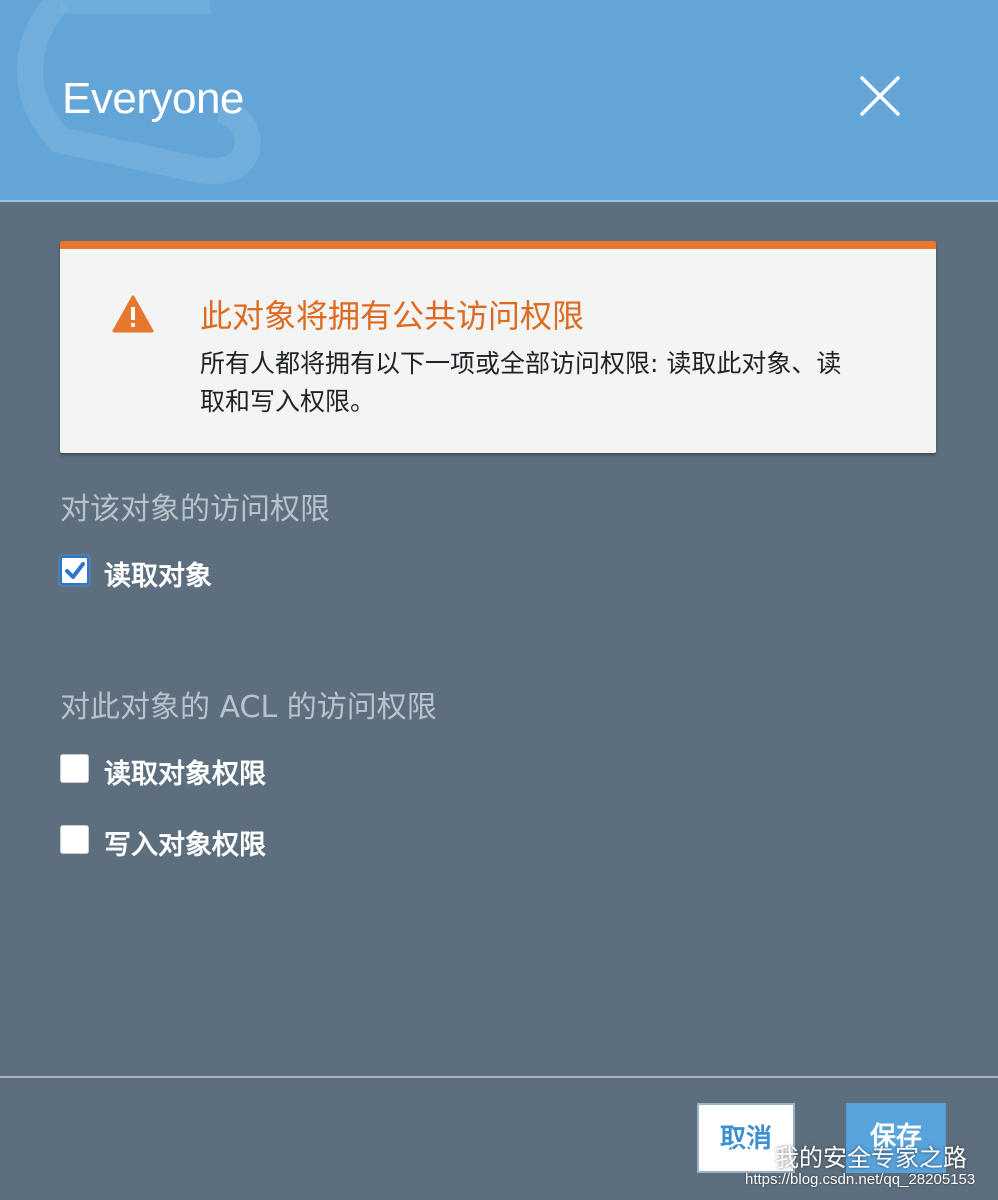 The image size is (998, 1200). I want to click on read-object-acl-checkbox, so click(74, 768).